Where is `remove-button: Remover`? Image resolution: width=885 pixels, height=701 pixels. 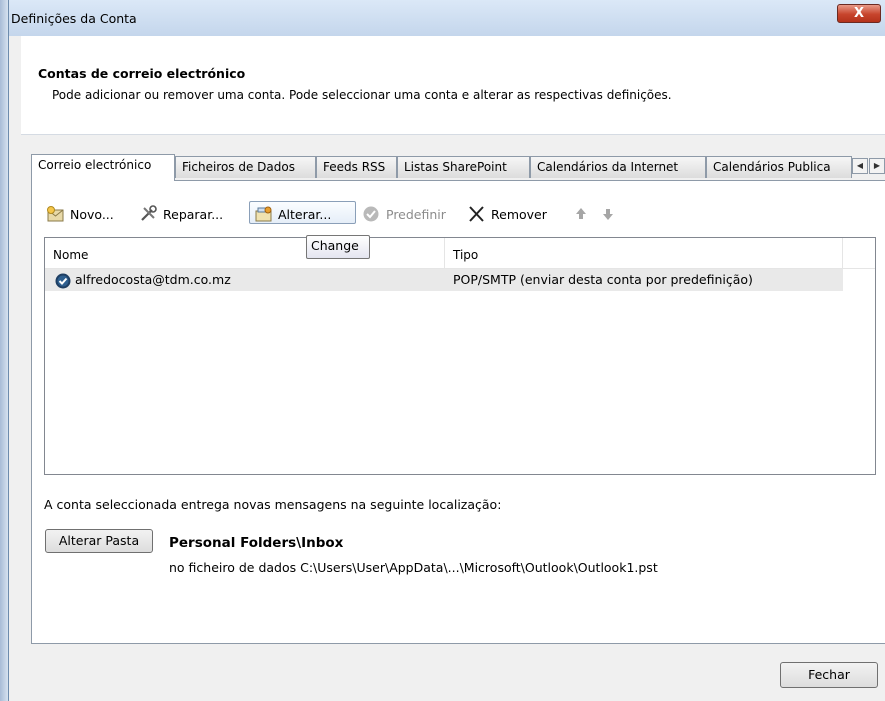 remove-button: Remover is located at coordinates (507, 214).